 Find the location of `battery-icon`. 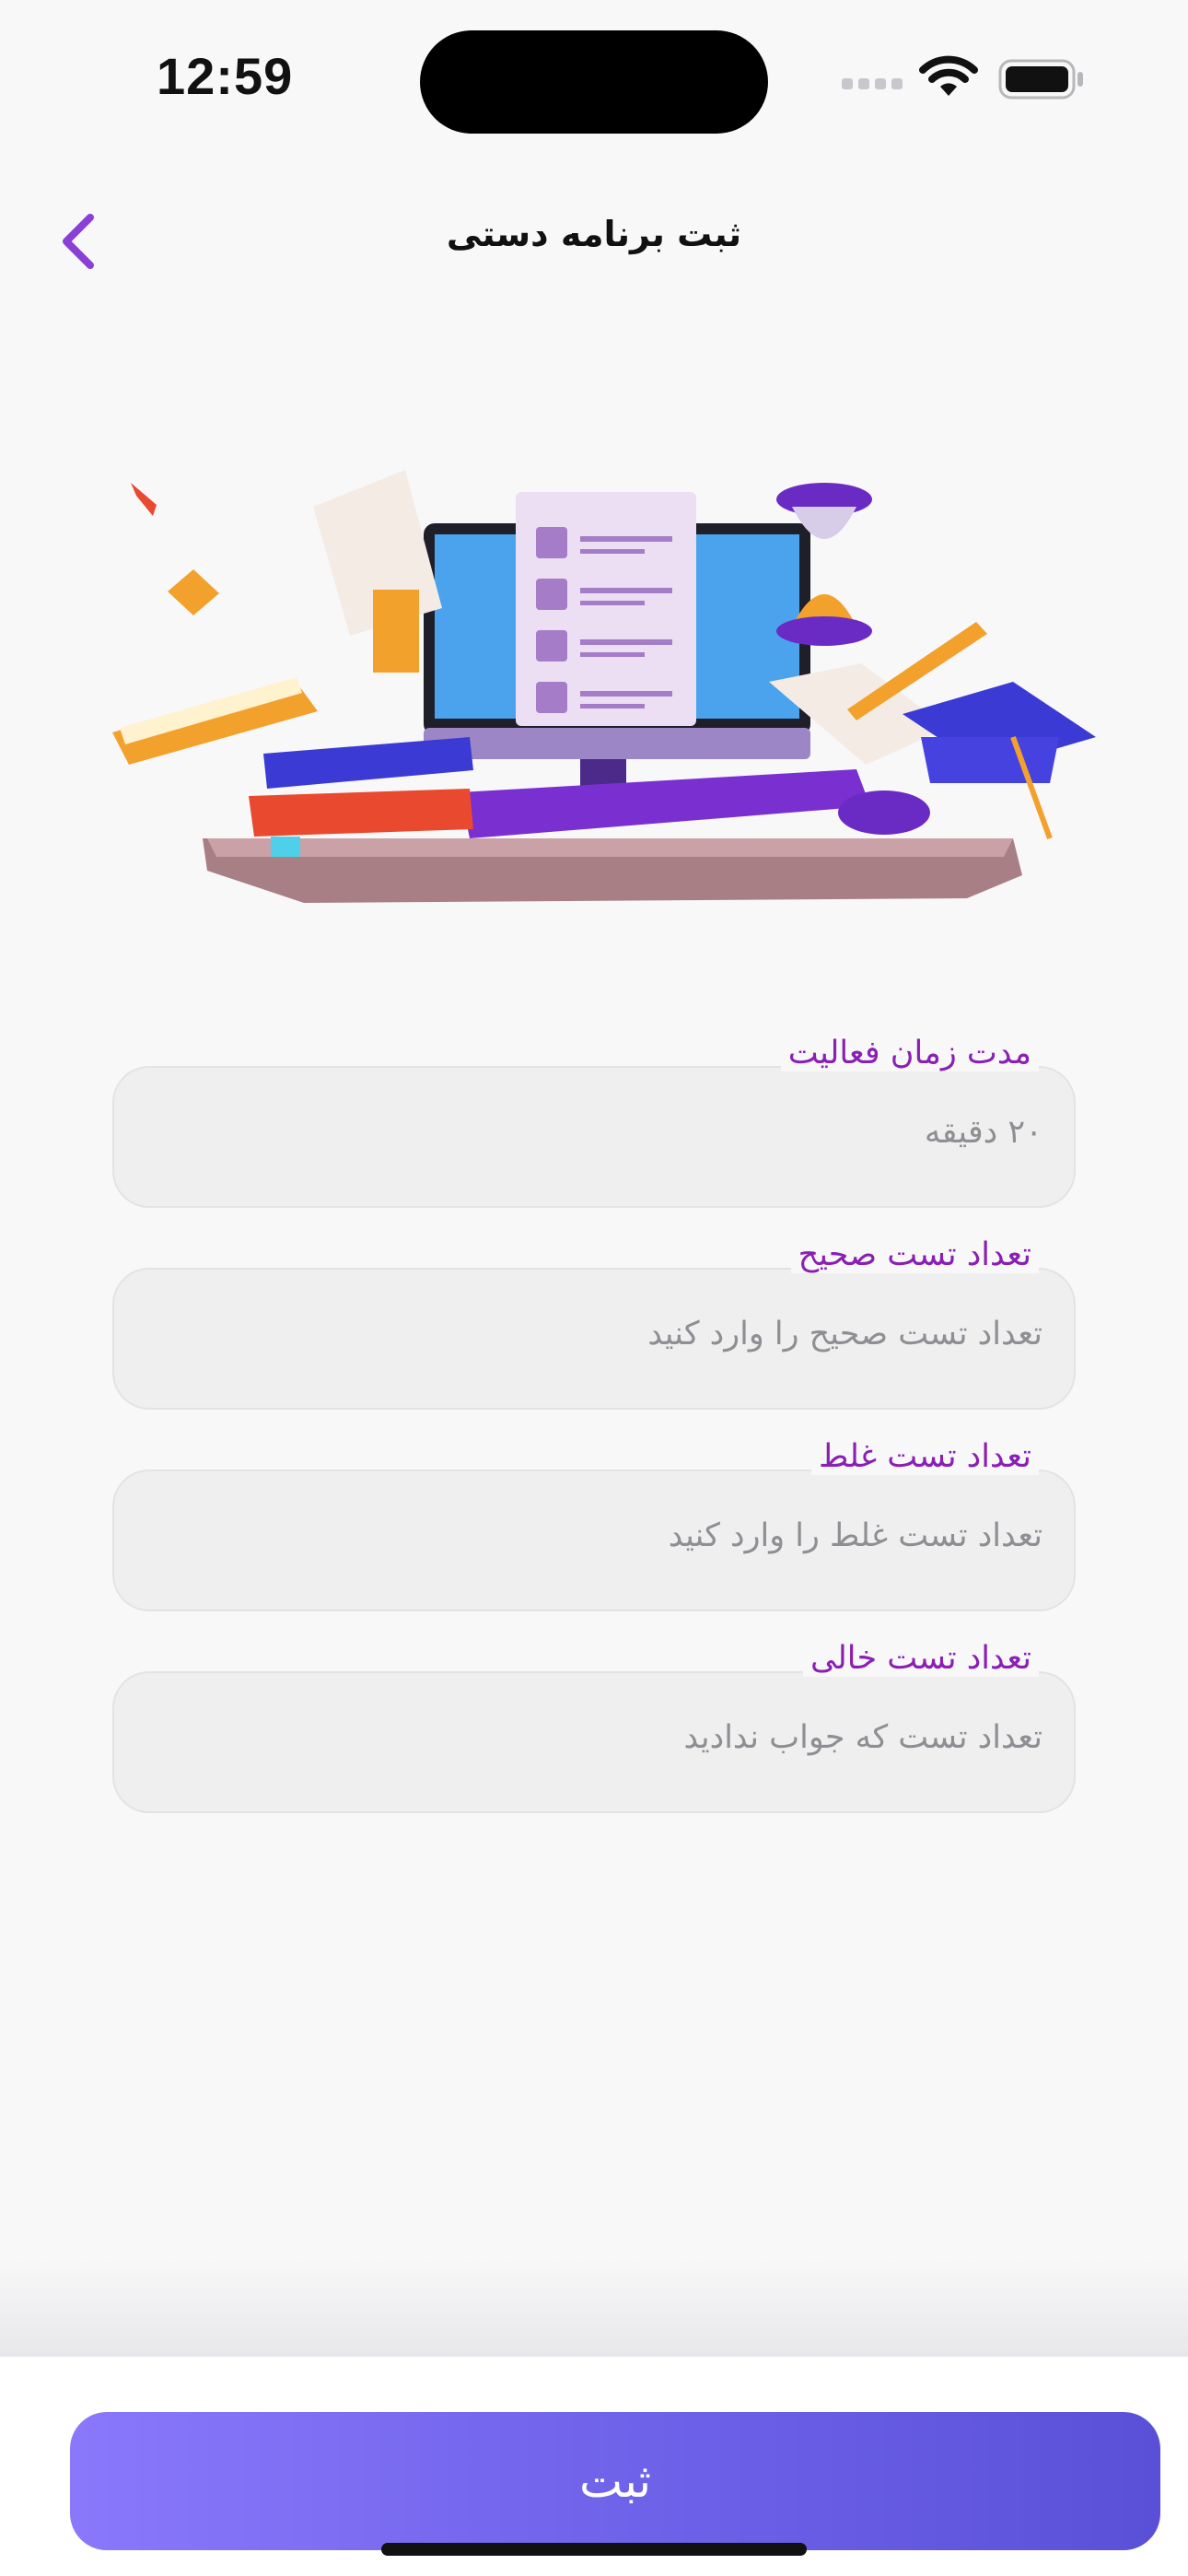

battery-icon is located at coordinates (1040, 79).